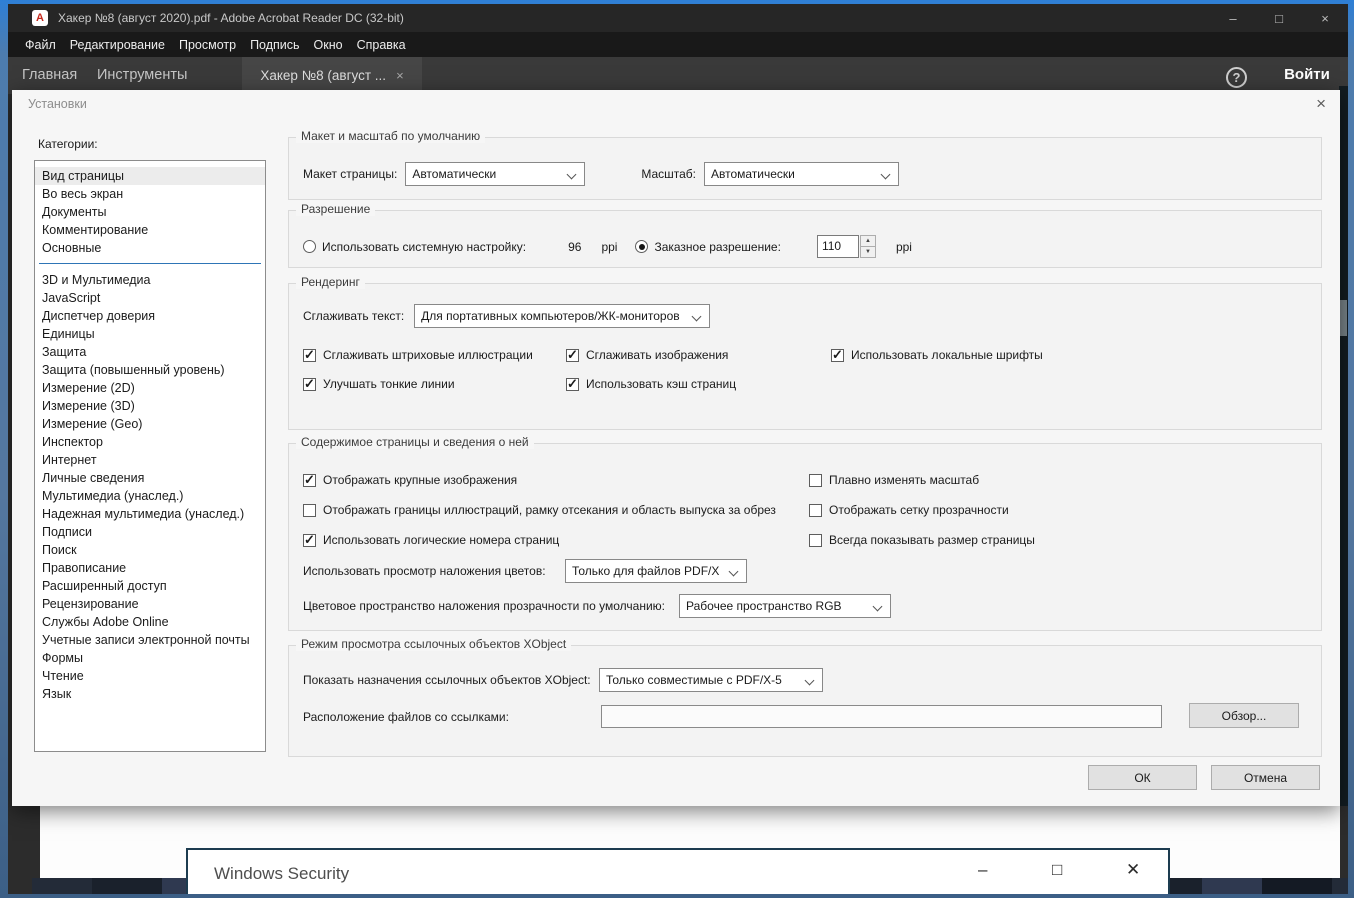  What do you see at coordinates (711, 680) in the screenshot?
I see `xobject-show-select: Только совместимые с PDF/X-5` at bounding box center [711, 680].